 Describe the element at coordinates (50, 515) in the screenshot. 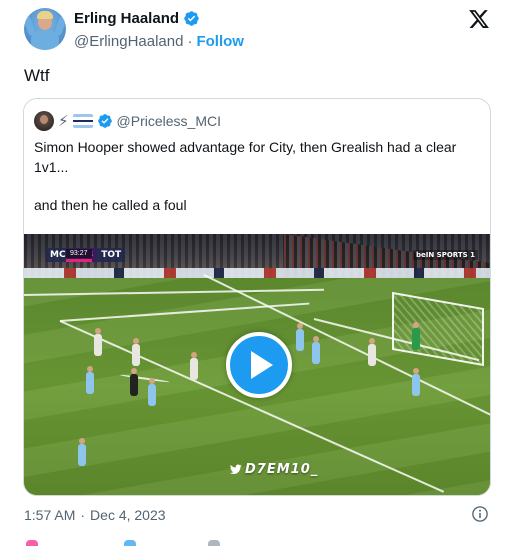

I see `tweet-time: 1:57 AM` at that location.